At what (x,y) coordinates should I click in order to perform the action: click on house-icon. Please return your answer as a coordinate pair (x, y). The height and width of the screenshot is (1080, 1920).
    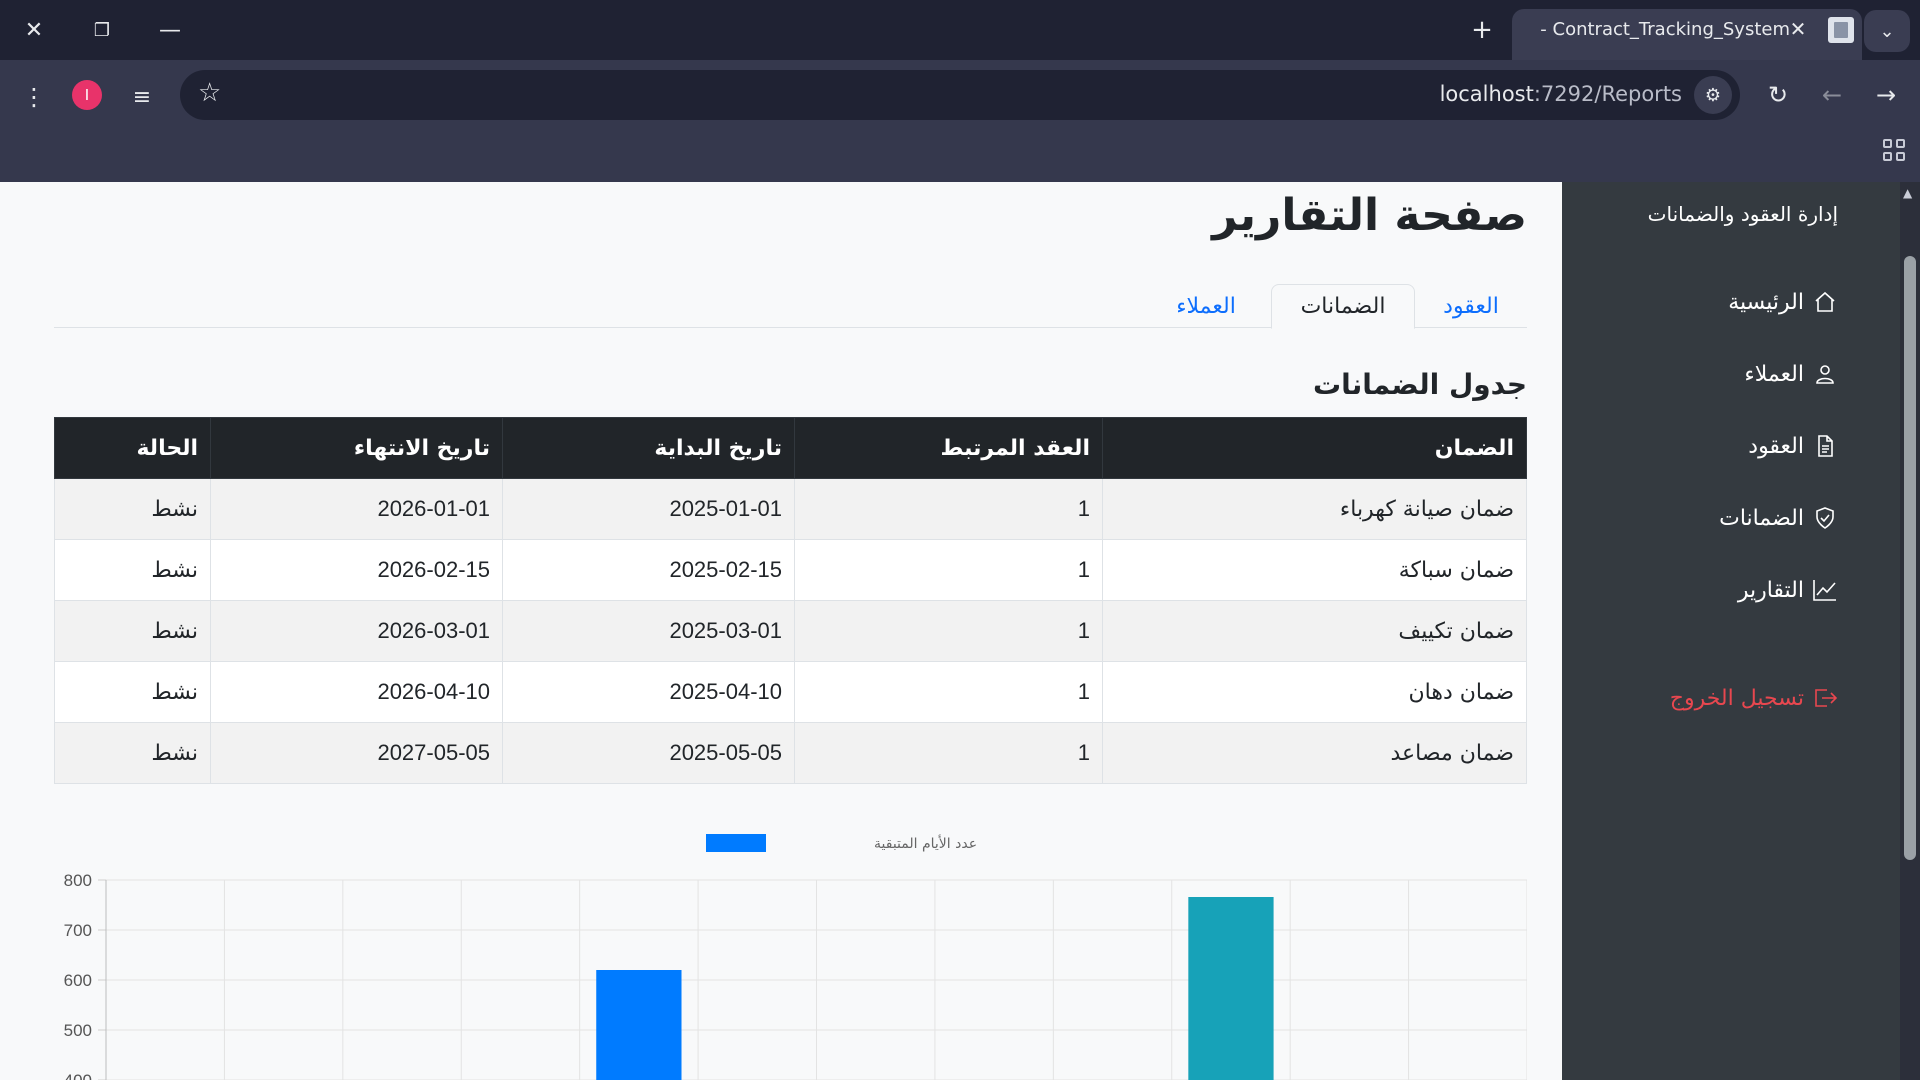
    Looking at the image, I should click on (1825, 302).